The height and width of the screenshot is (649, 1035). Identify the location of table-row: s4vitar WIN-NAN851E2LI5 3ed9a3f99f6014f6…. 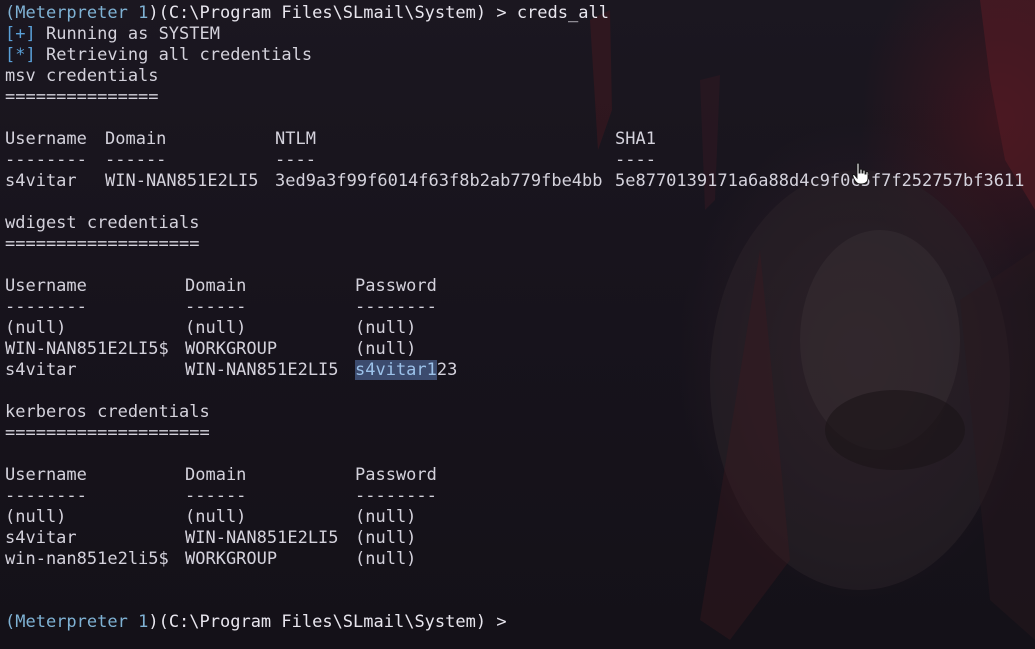
(514, 181).